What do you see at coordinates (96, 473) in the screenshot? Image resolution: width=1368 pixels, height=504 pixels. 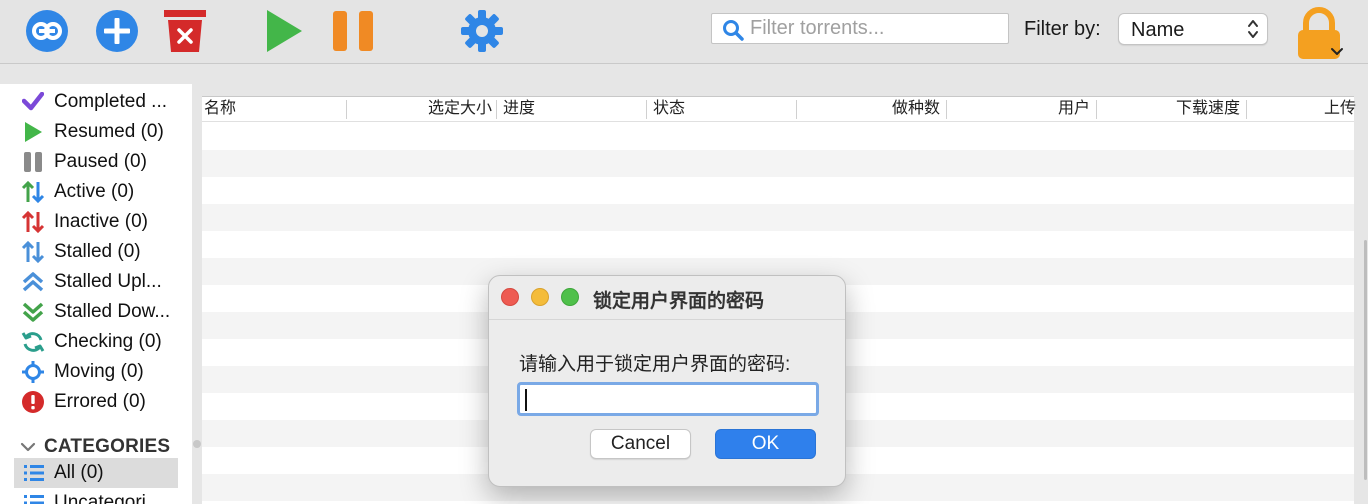 I see `category-all: All (0)` at bounding box center [96, 473].